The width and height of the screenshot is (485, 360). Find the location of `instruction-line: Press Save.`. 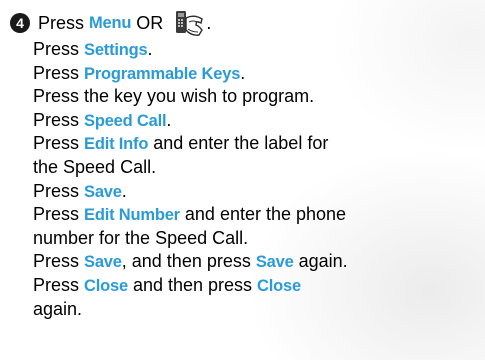

instruction-line: Press Save. is located at coordinates (190, 192).